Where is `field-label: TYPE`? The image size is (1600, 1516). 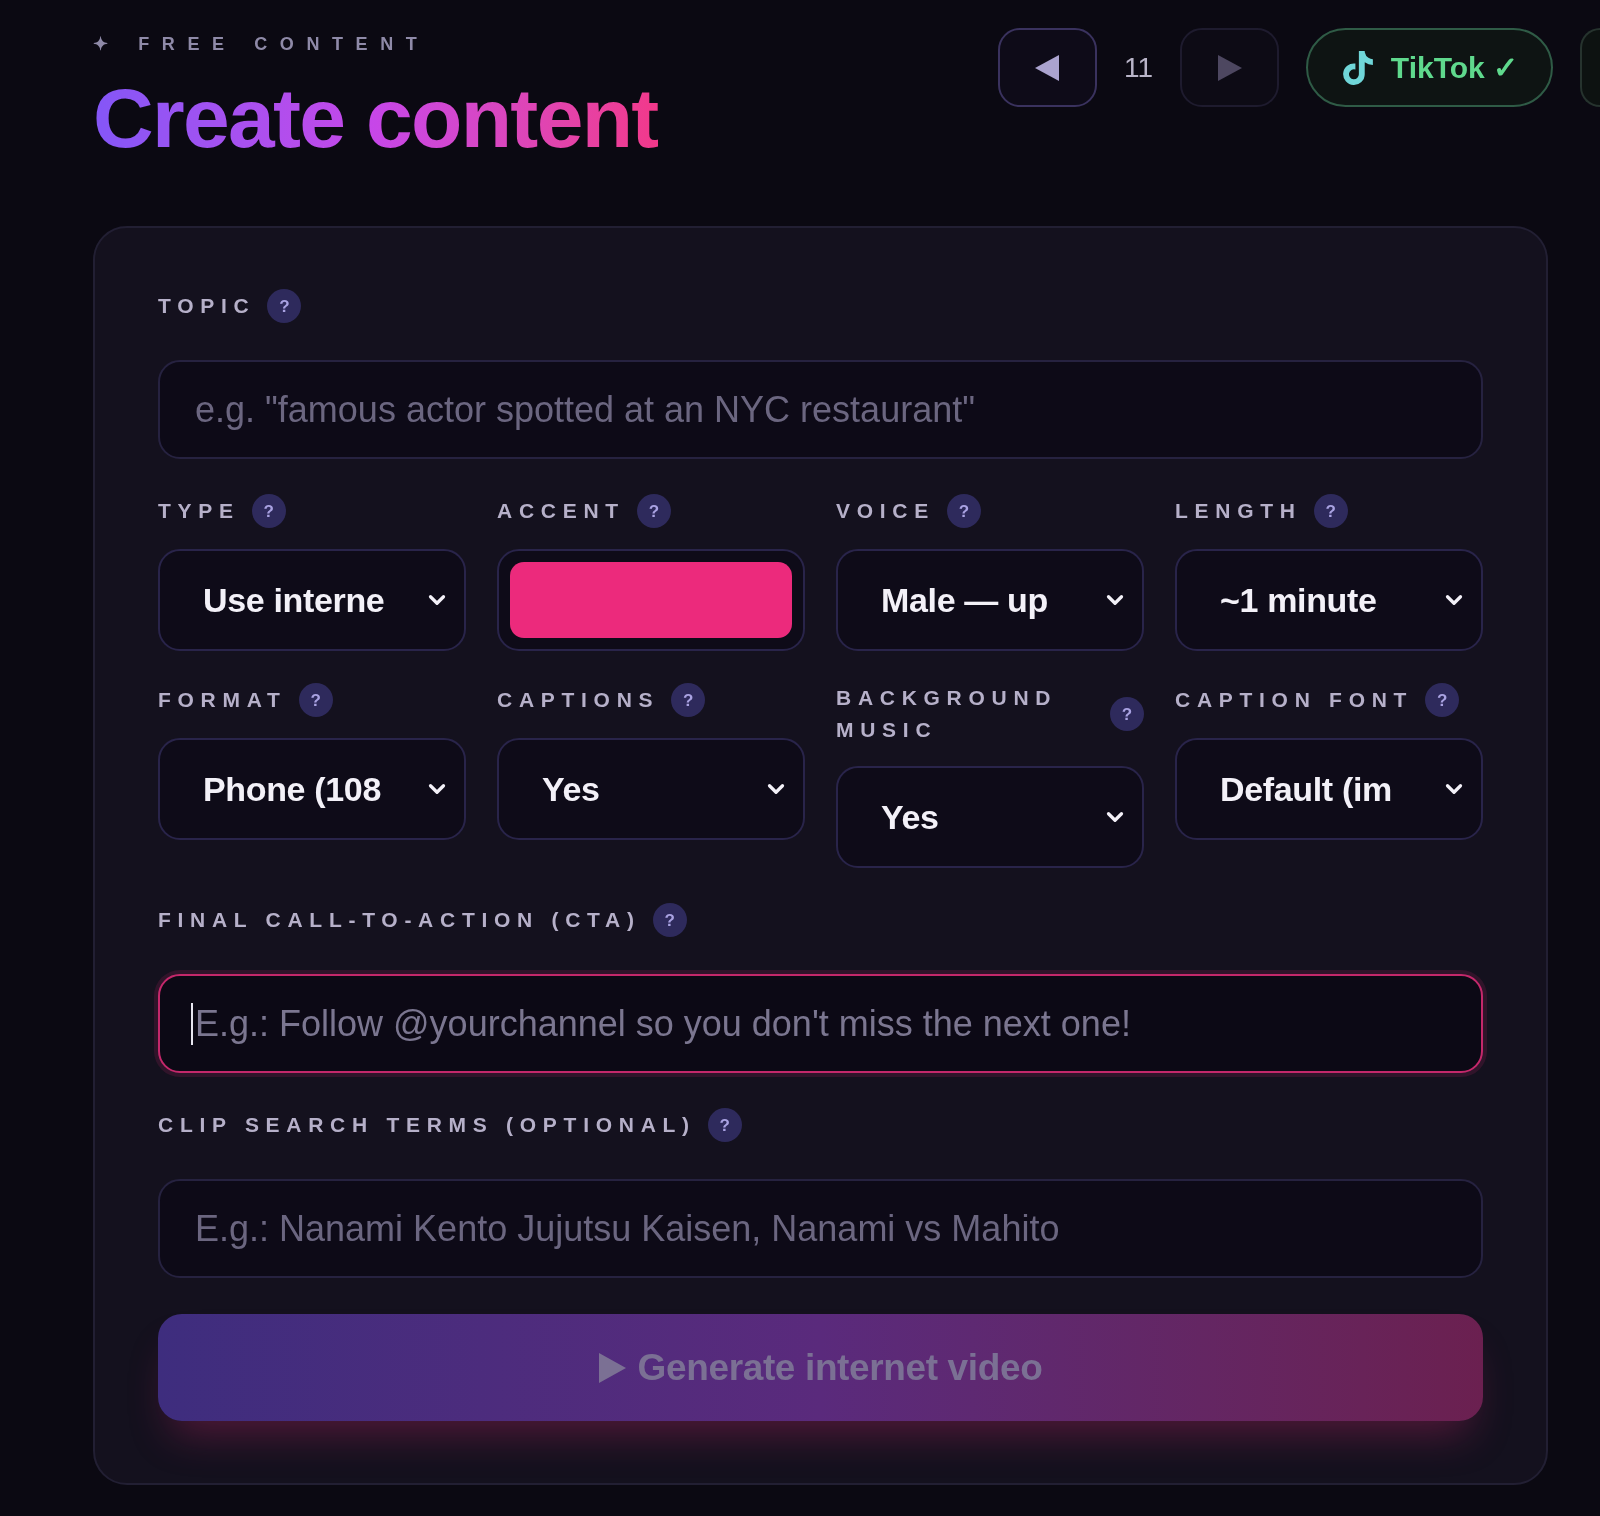
field-label: TYPE is located at coordinates (199, 511).